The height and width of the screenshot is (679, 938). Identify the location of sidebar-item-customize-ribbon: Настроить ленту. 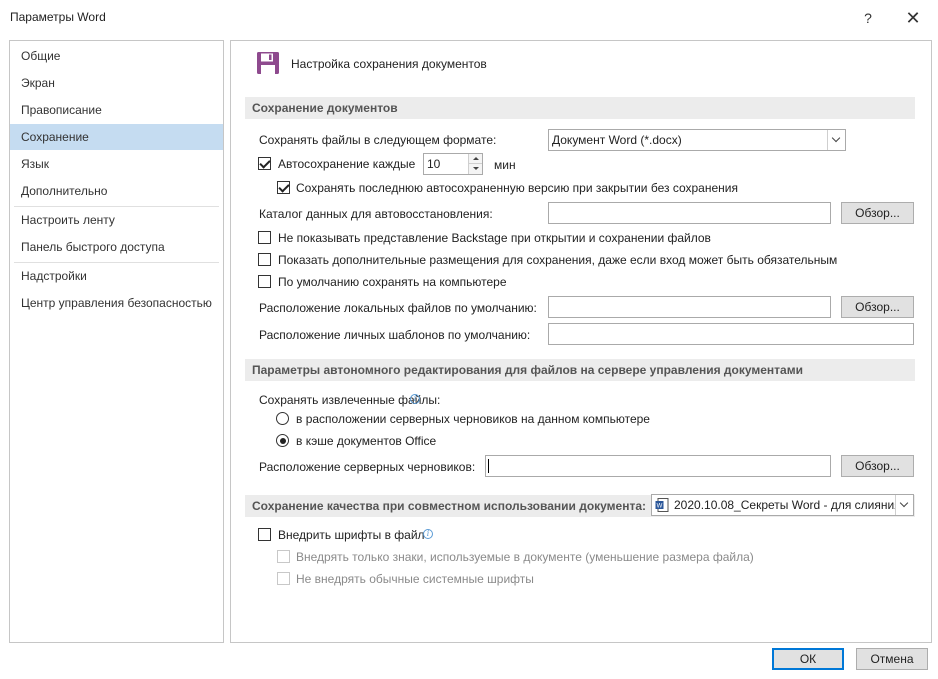
(116, 220).